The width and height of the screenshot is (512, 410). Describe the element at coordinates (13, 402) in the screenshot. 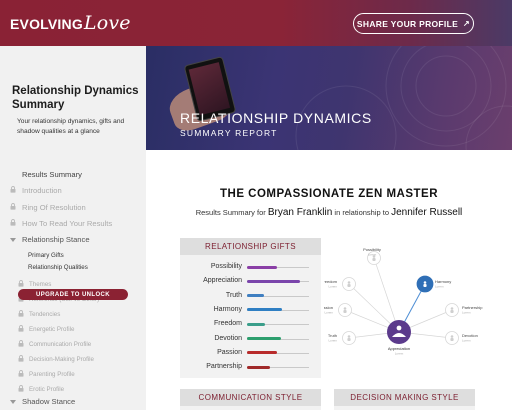

I see `caret-down-icon` at that location.